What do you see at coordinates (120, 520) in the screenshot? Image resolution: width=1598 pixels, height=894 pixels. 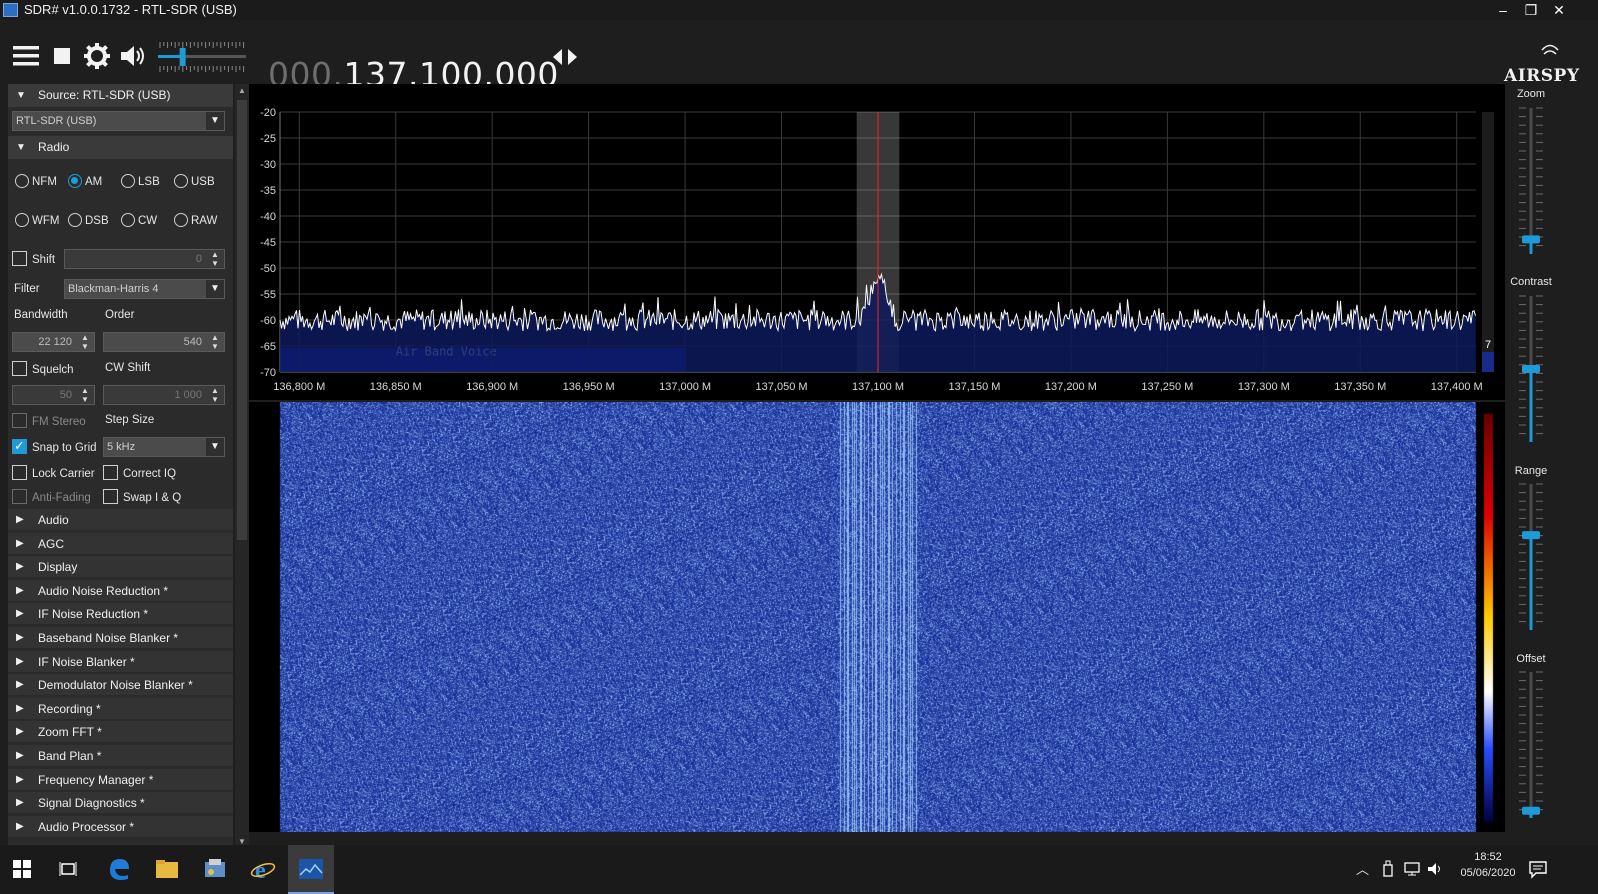 I see `plugin-item: ▶ Audio` at bounding box center [120, 520].